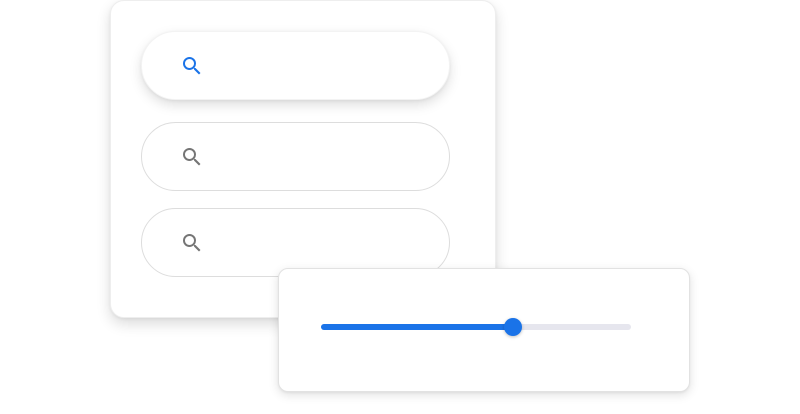 The image size is (800, 414). I want to click on search-bar-elevated, so click(295, 65).